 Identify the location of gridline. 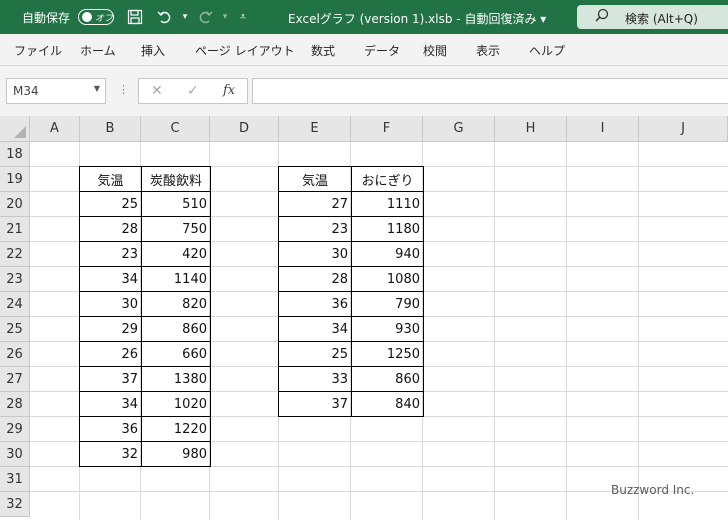
(494, 331).